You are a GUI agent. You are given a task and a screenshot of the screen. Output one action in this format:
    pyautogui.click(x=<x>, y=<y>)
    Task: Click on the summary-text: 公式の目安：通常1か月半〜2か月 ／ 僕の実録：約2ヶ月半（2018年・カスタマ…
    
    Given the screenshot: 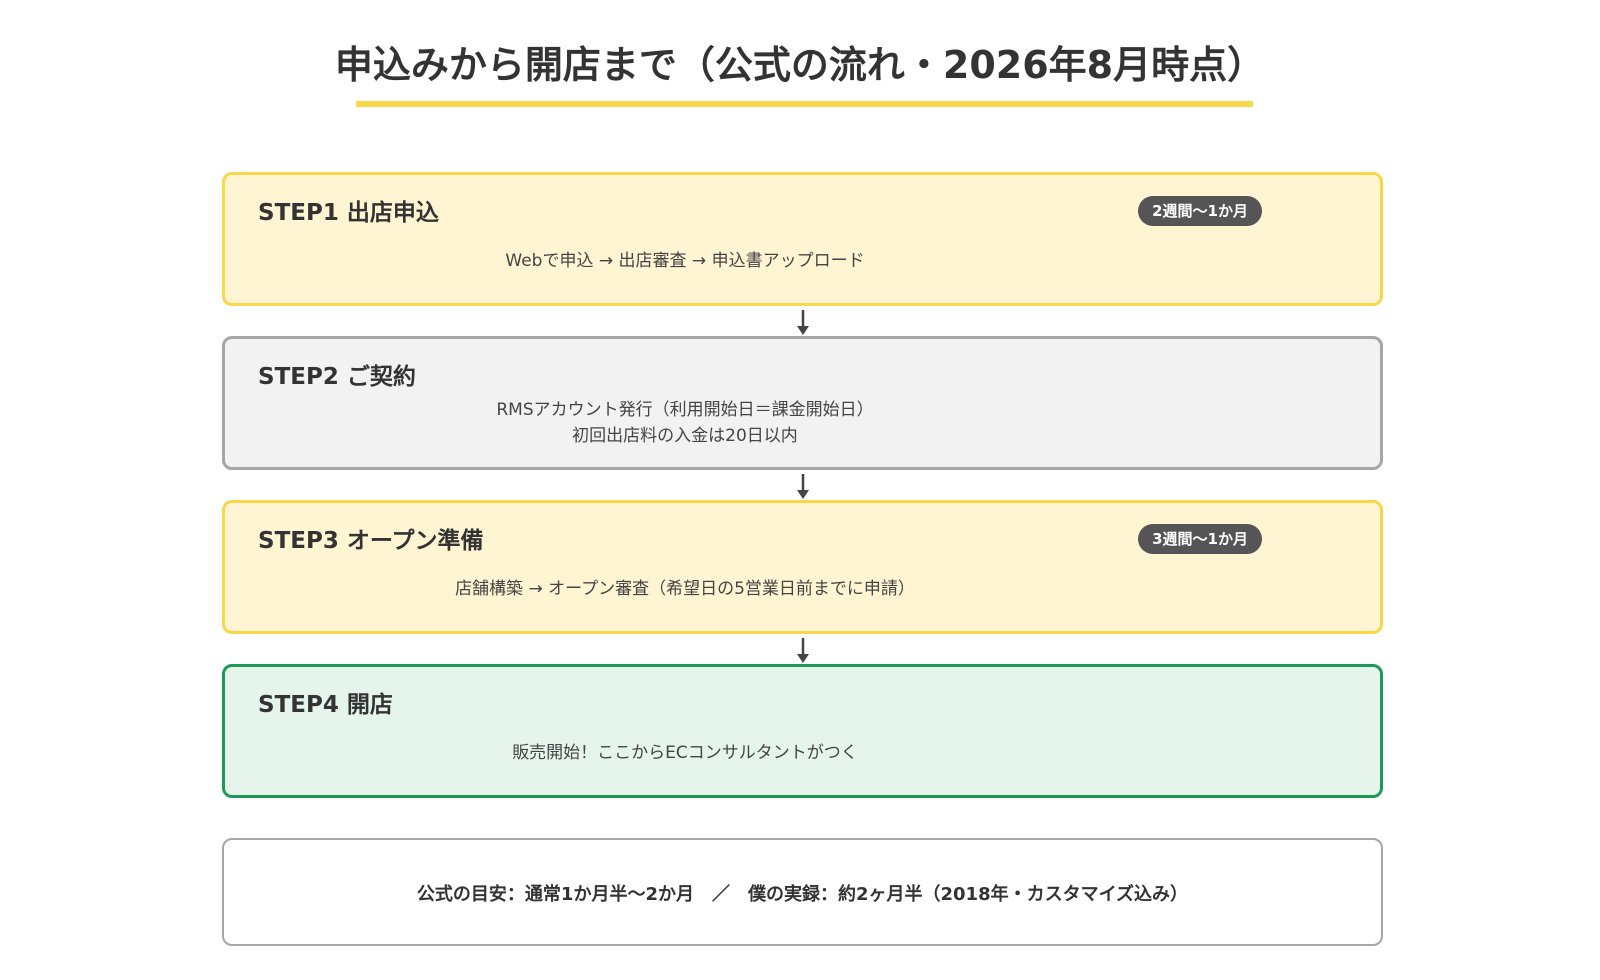 What is the action you would take?
    pyautogui.click(x=802, y=894)
    